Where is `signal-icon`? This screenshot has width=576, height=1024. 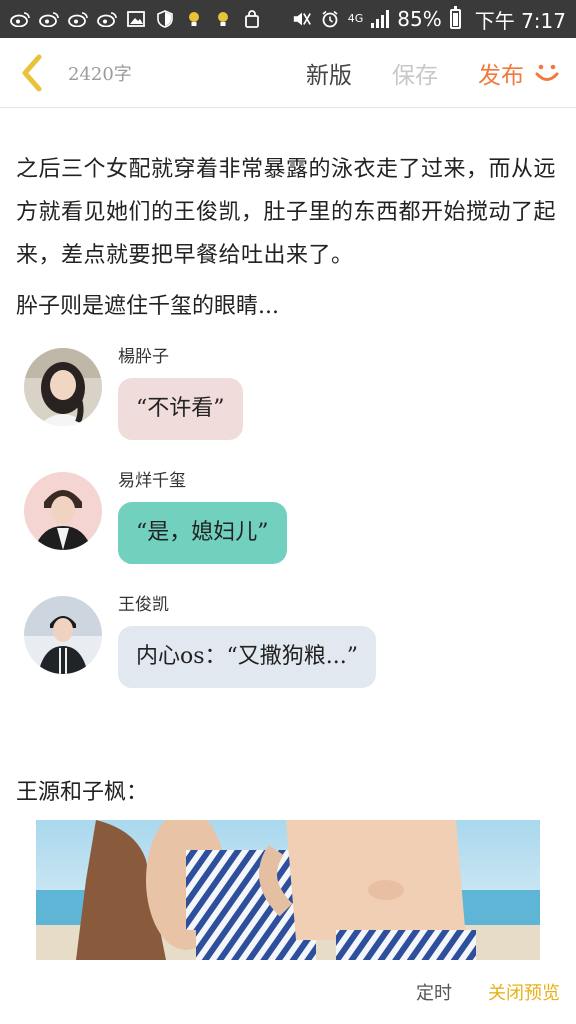
signal-icon is located at coordinates (380, 19).